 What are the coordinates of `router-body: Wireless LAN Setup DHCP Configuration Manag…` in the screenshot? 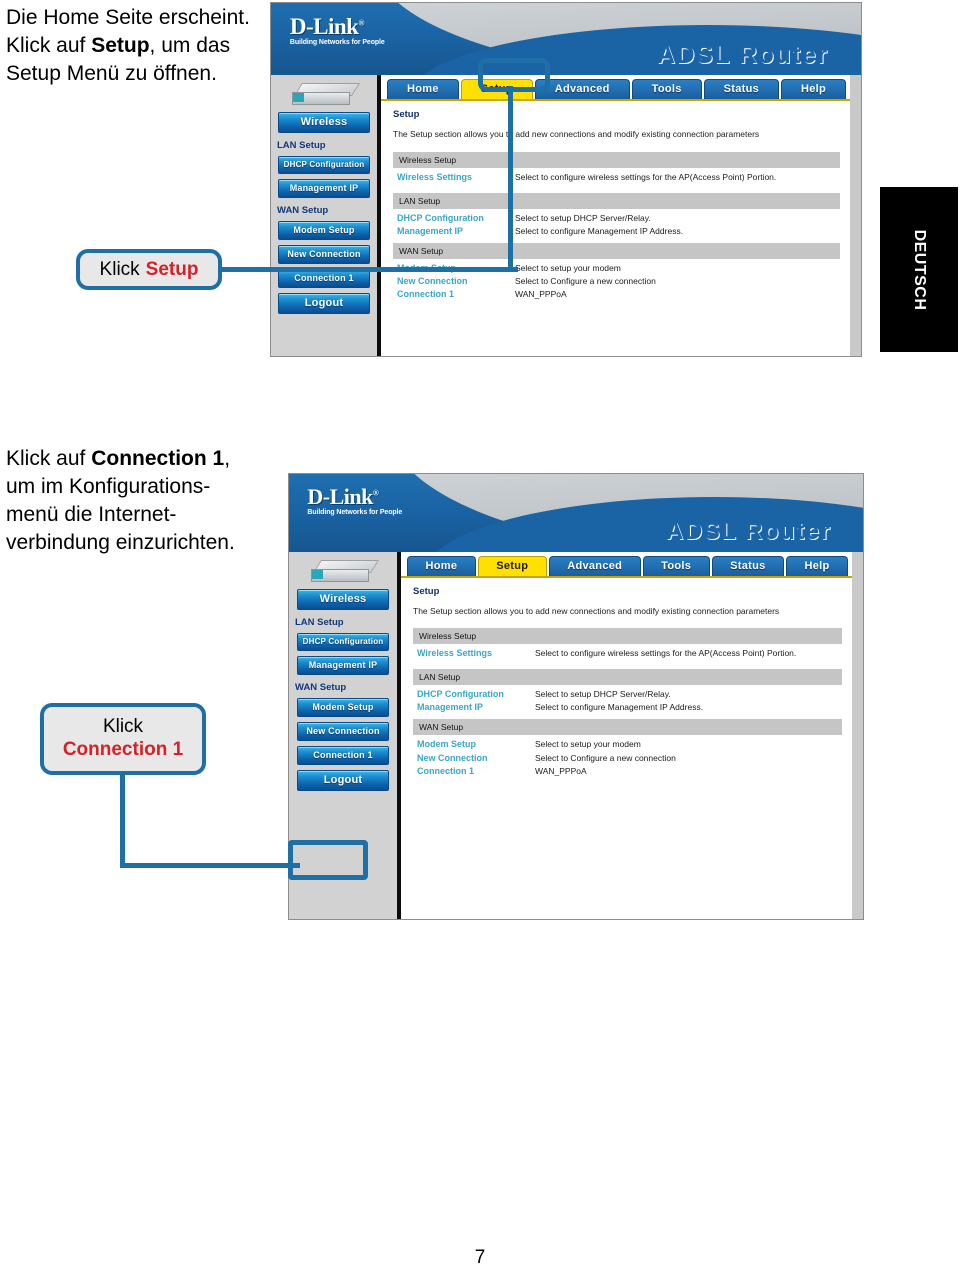 It's located at (566, 215).